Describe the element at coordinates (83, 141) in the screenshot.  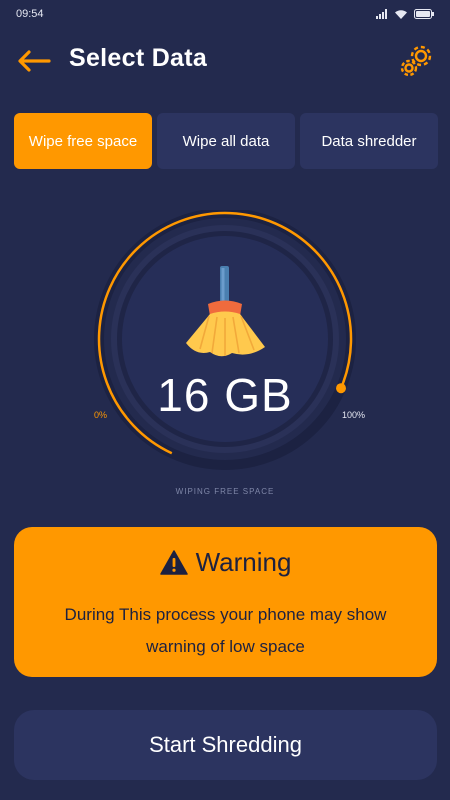
I see `tab-wipe-free-space: Wipe free space` at that location.